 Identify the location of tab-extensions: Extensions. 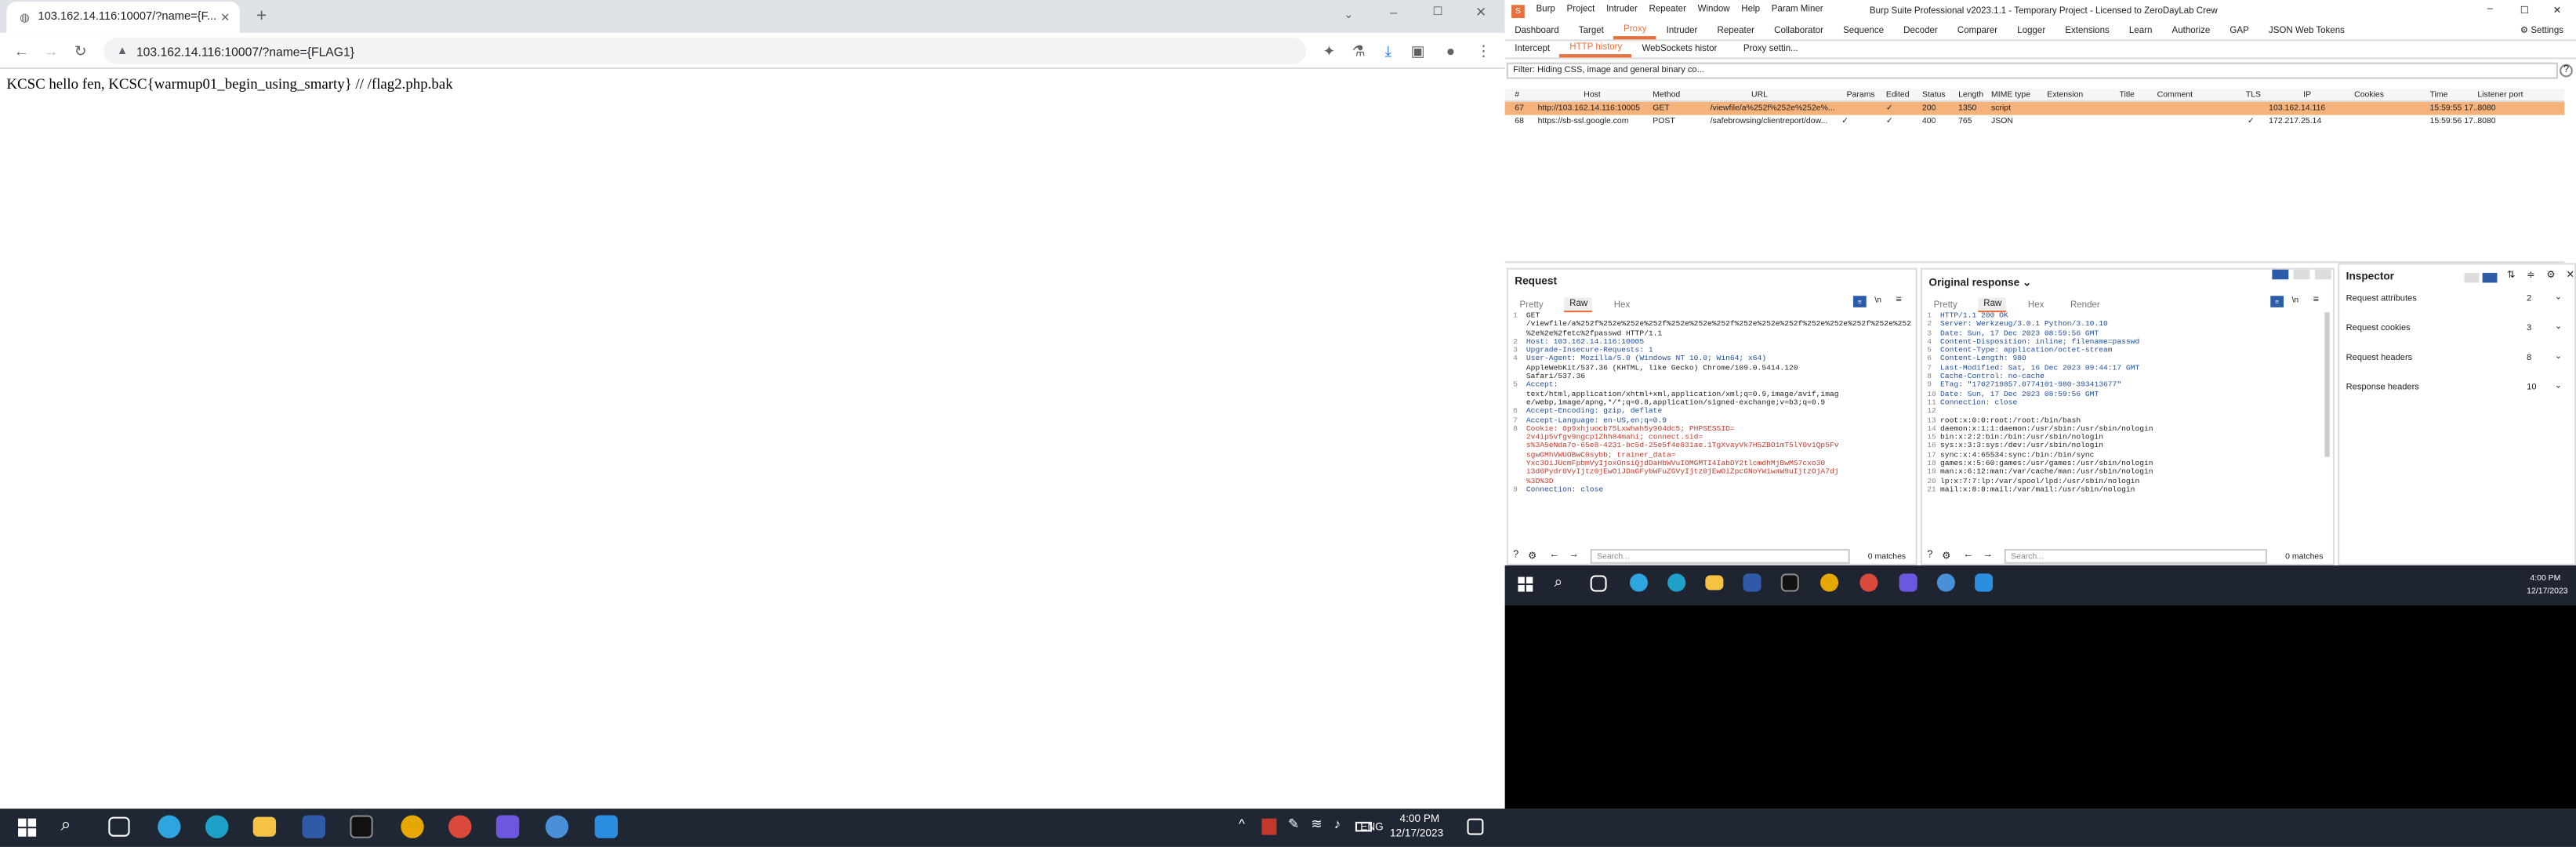
(2087, 31).